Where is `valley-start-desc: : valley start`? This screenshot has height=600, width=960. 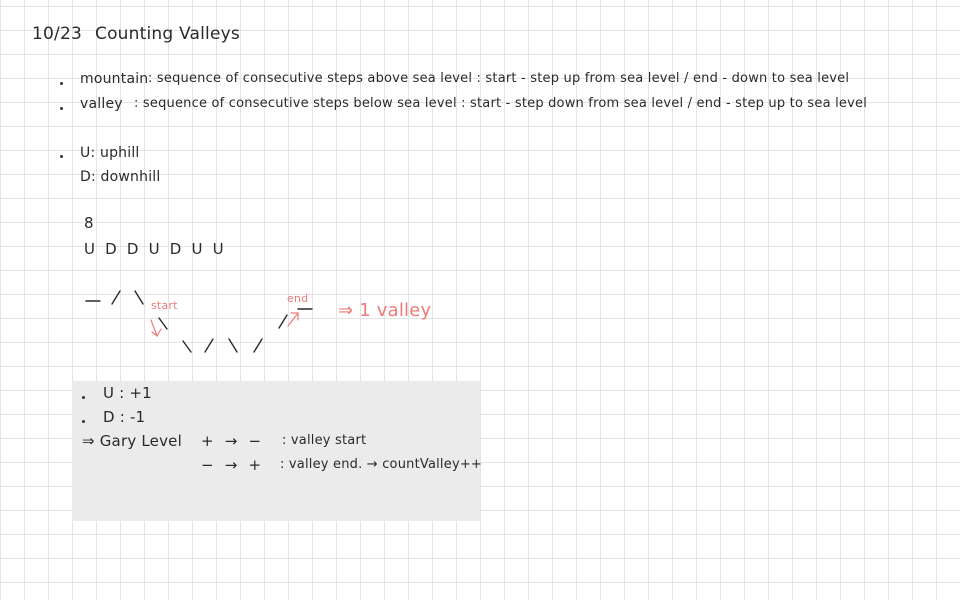 valley-start-desc: : valley start is located at coordinates (324, 440).